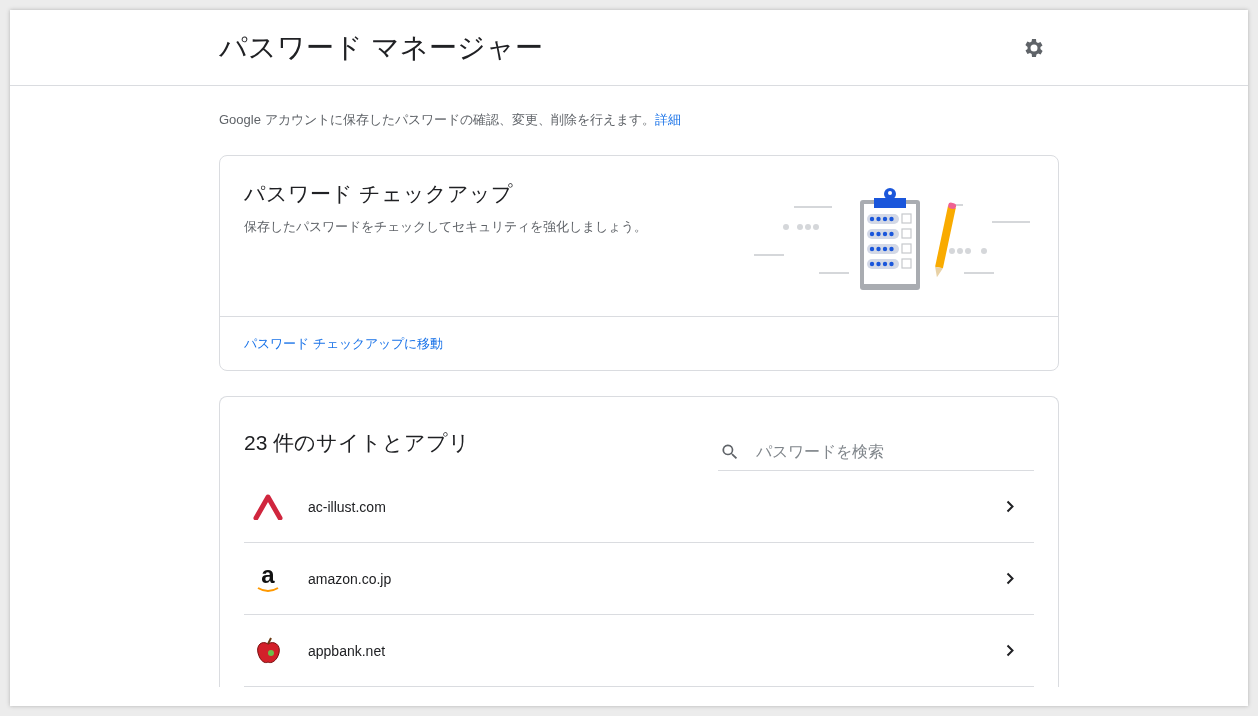 The width and height of the screenshot is (1258, 716). What do you see at coordinates (268, 650) in the screenshot?
I see `apple-logo-icon` at bounding box center [268, 650].